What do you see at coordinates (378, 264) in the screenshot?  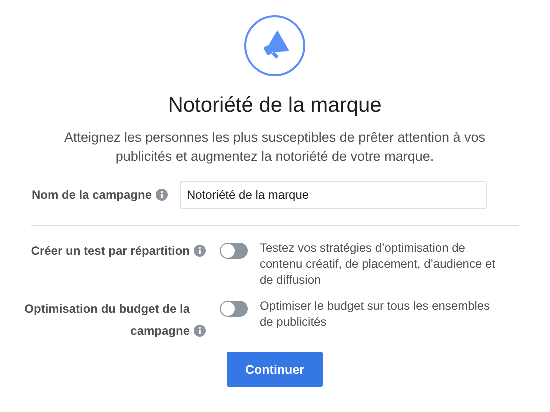 I see `option-description: Testez vos stratégies d’optimisation de contenu créatif, de placement, d’audience et de diffusion` at bounding box center [378, 264].